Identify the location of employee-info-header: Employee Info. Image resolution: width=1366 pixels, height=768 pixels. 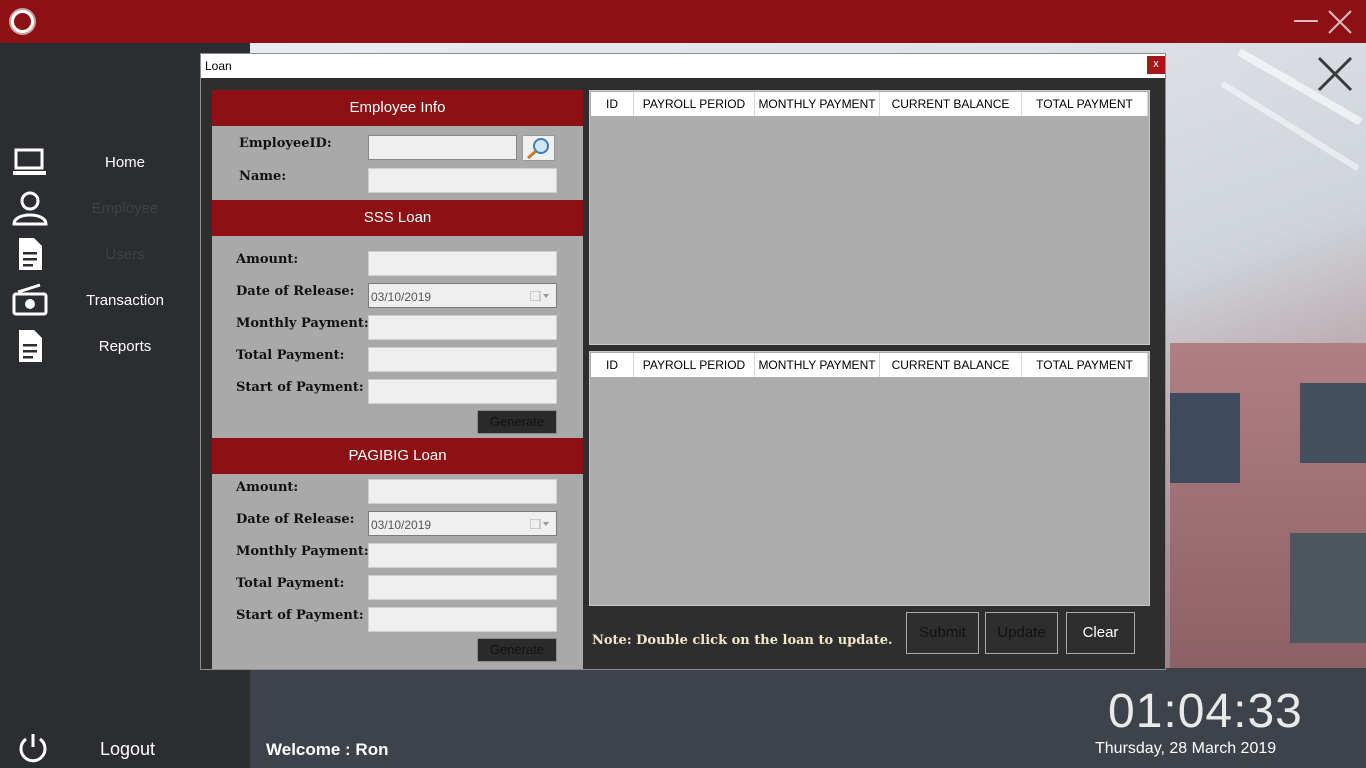
(397, 108).